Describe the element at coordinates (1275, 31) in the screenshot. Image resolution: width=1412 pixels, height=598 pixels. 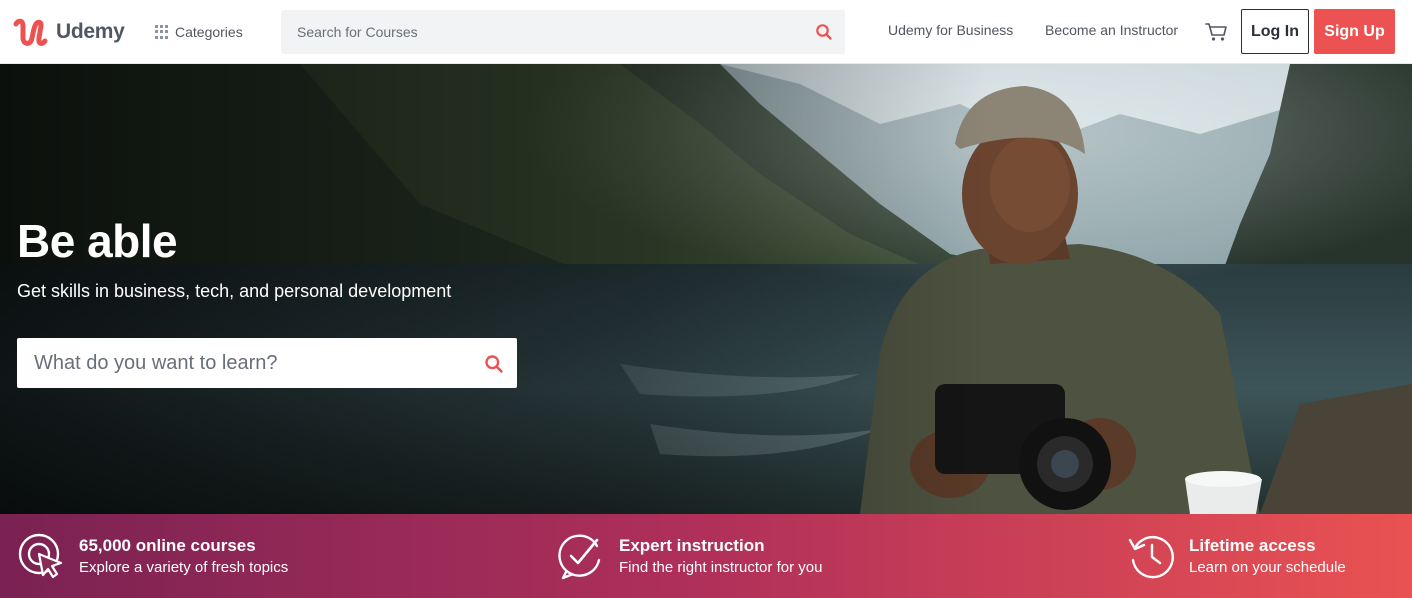
I see `login-button: Log In` at that location.